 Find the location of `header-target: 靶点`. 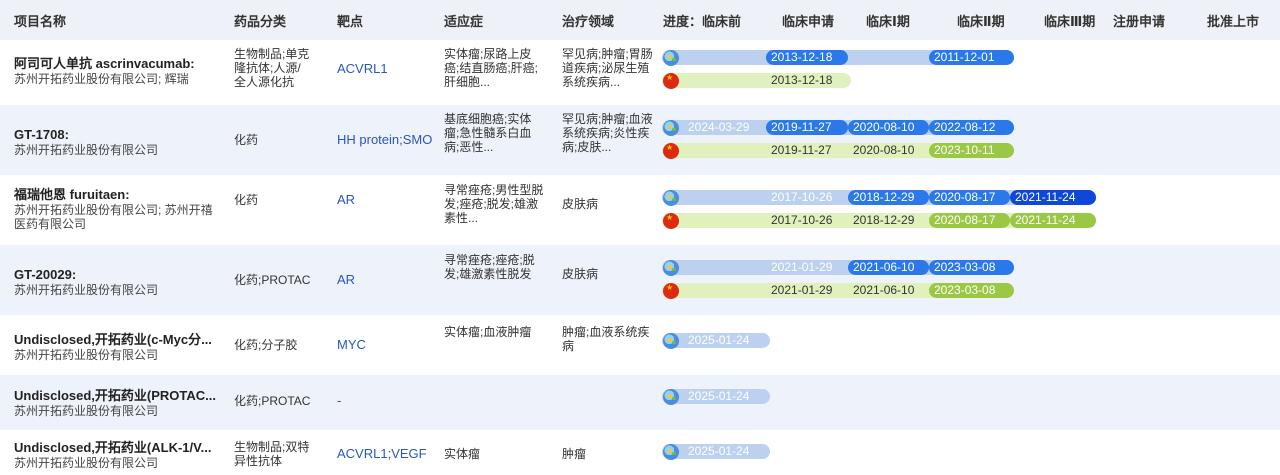

header-target: 靶点 is located at coordinates (350, 20).